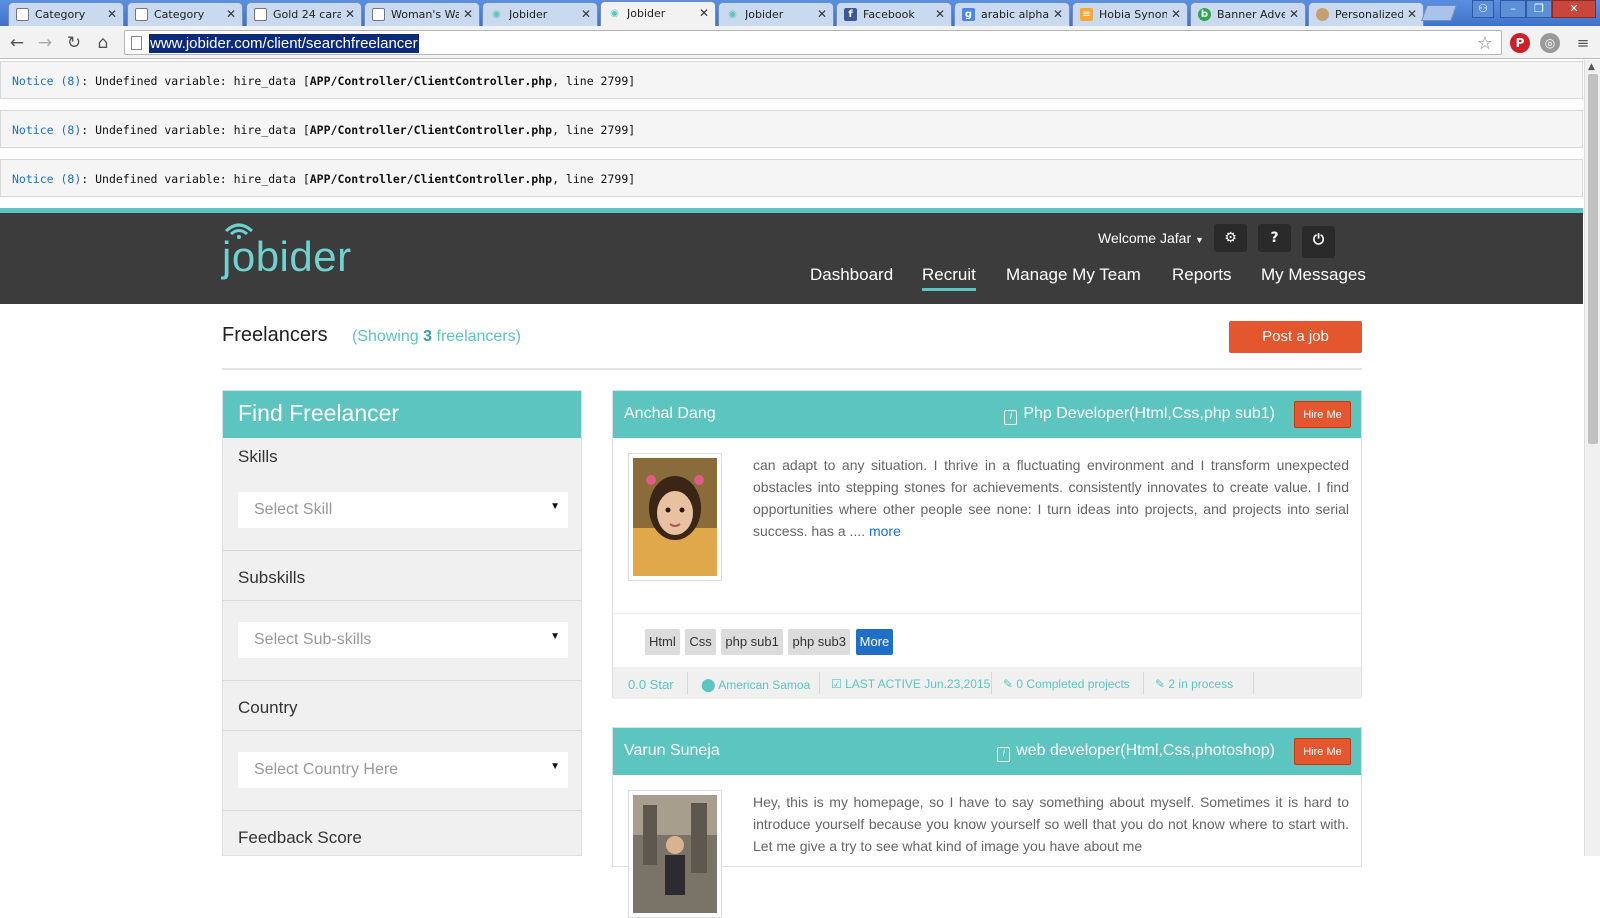  I want to click on freelancer-name: Anchal Dang, so click(670, 414).